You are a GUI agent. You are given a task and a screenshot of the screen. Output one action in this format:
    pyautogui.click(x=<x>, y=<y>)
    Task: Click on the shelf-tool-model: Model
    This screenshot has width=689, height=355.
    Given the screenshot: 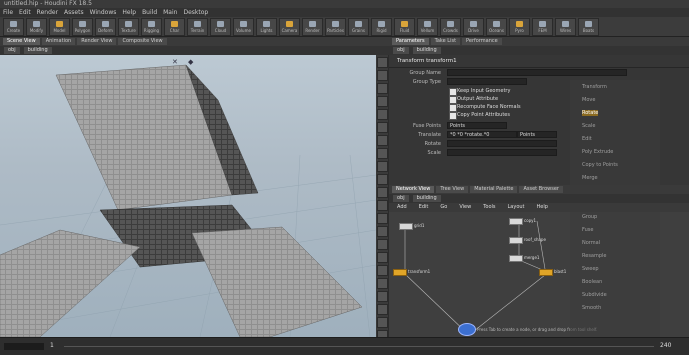 What is the action you would take?
    pyautogui.click(x=59, y=26)
    